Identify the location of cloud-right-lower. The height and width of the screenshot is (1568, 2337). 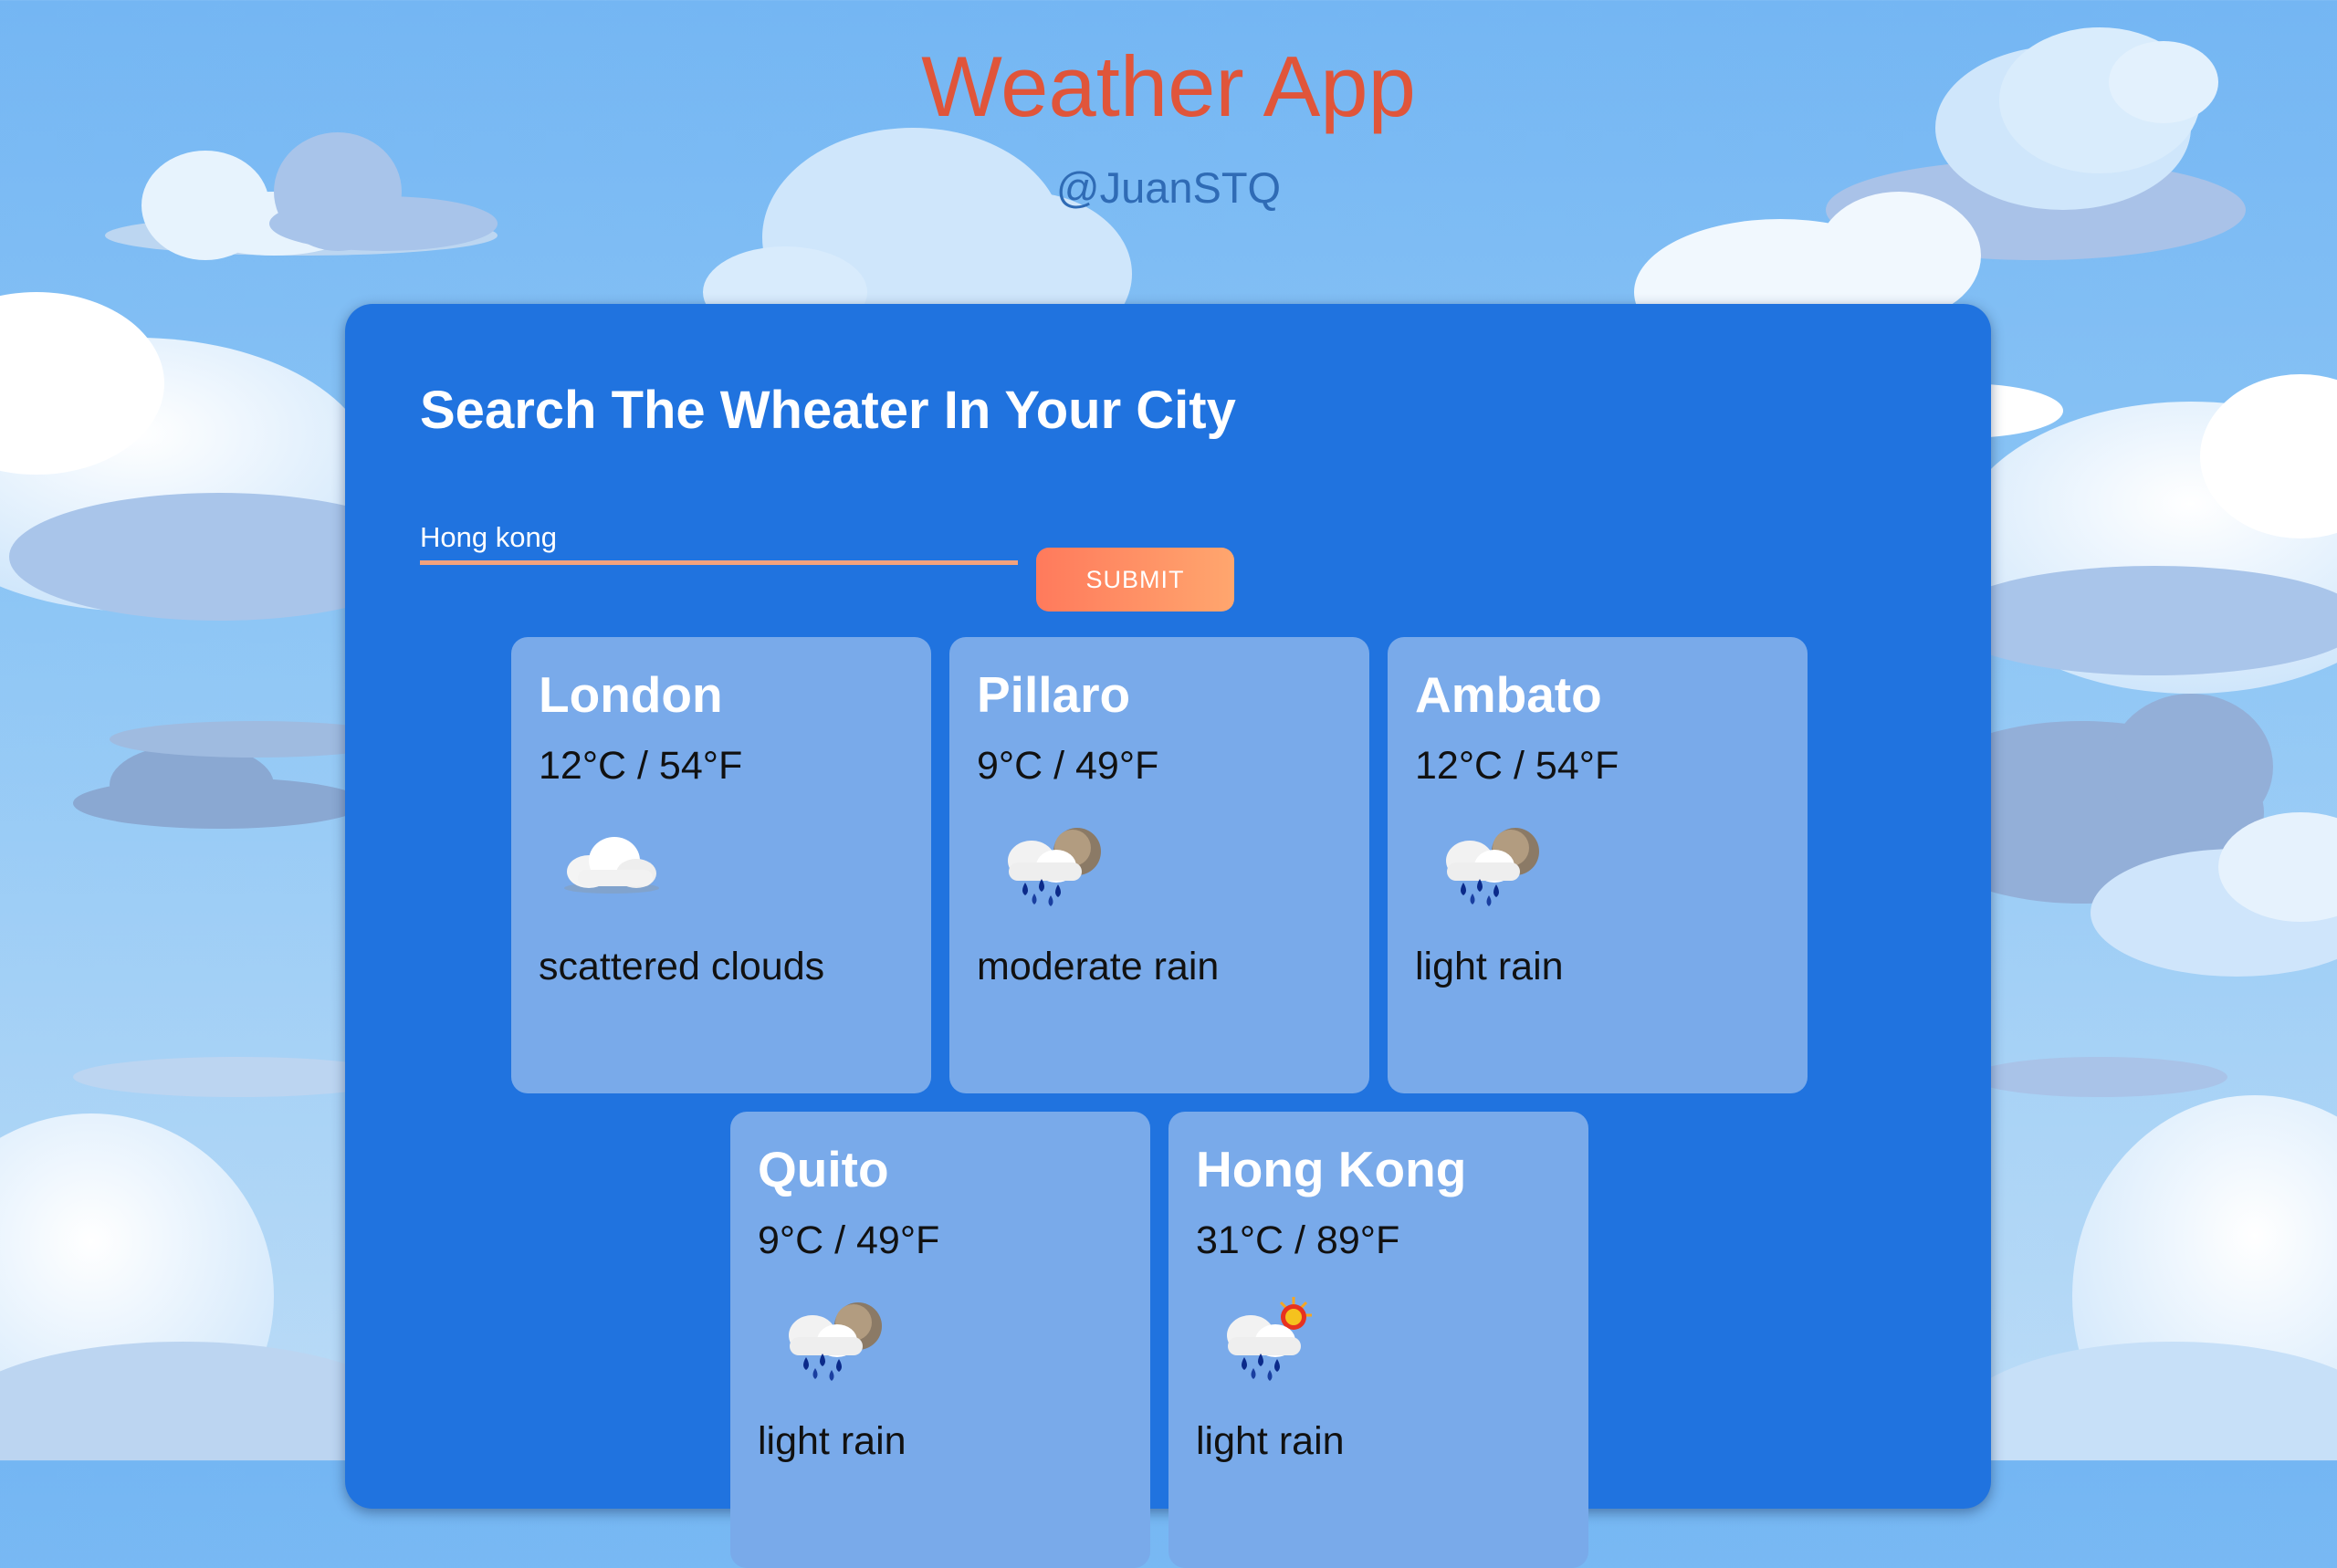
(2145, 1259).